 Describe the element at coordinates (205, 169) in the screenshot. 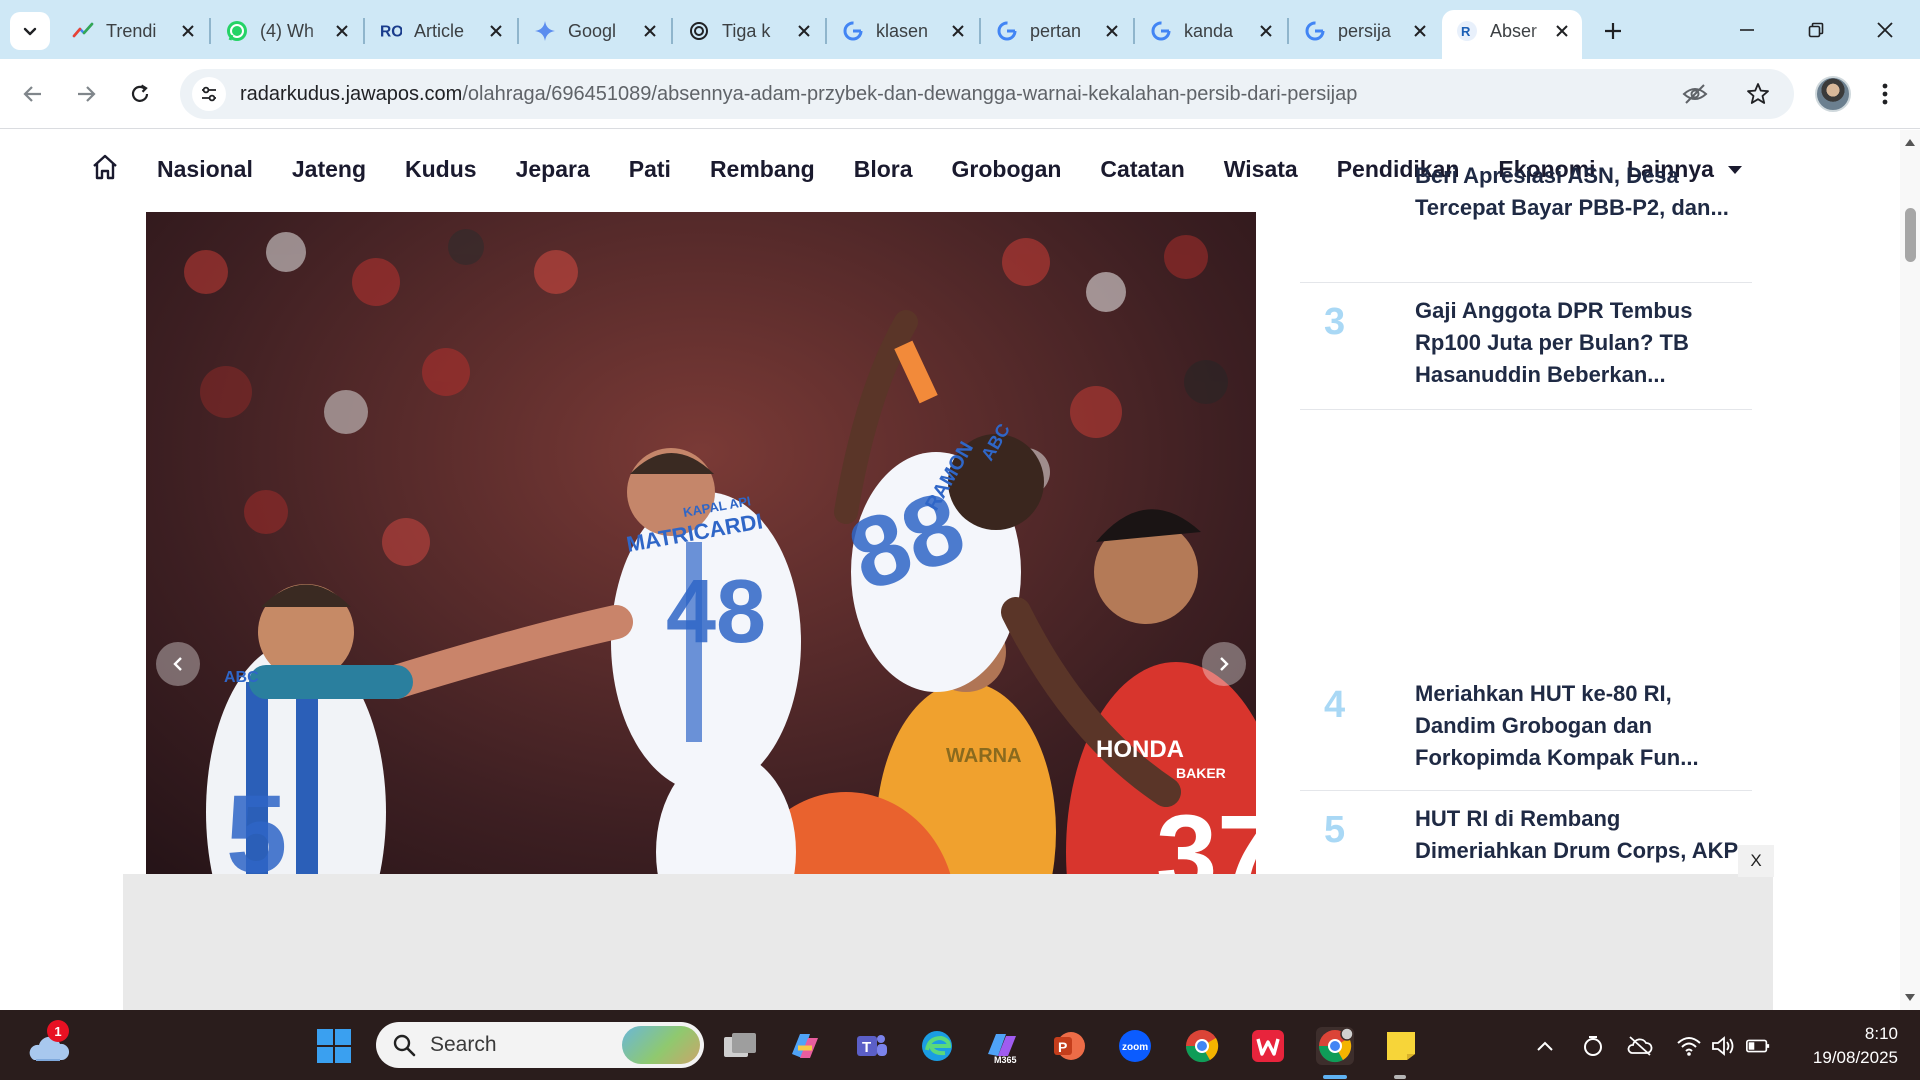

I see `nav-item-nasional: Nasional` at that location.